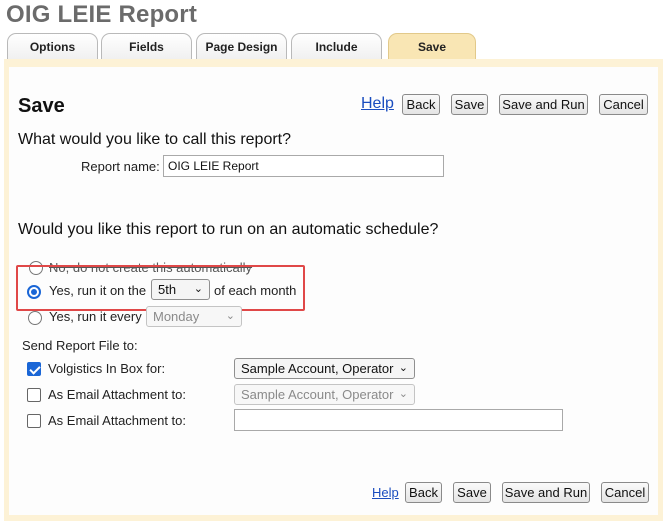 This screenshot has width=667, height=525. Describe the element at coordinates (623, 104) in the screenshot. I see `cancel-button-top: Cancel` at that location.